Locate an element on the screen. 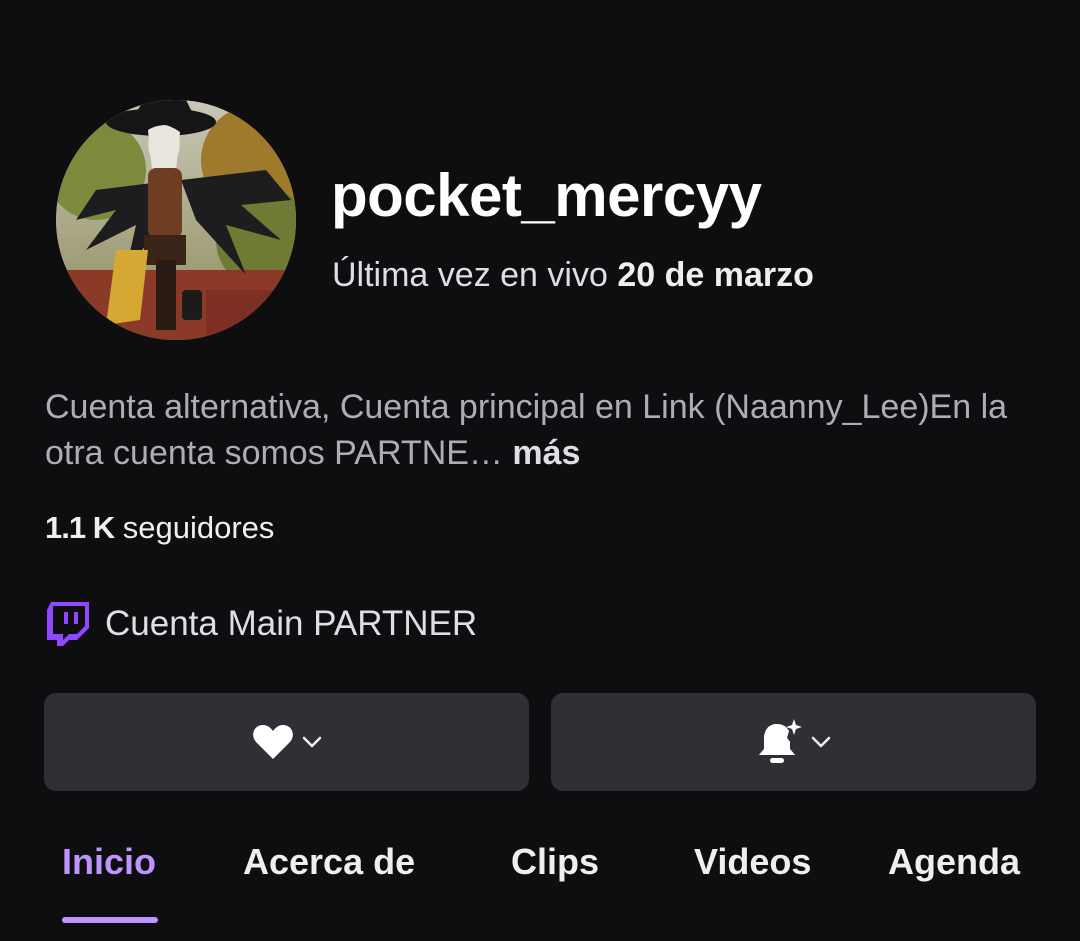 This screenshot has width=1080, height=941. last-live-status: Última vez en vivo 20 de marzo is located at coordinates (573, 275).